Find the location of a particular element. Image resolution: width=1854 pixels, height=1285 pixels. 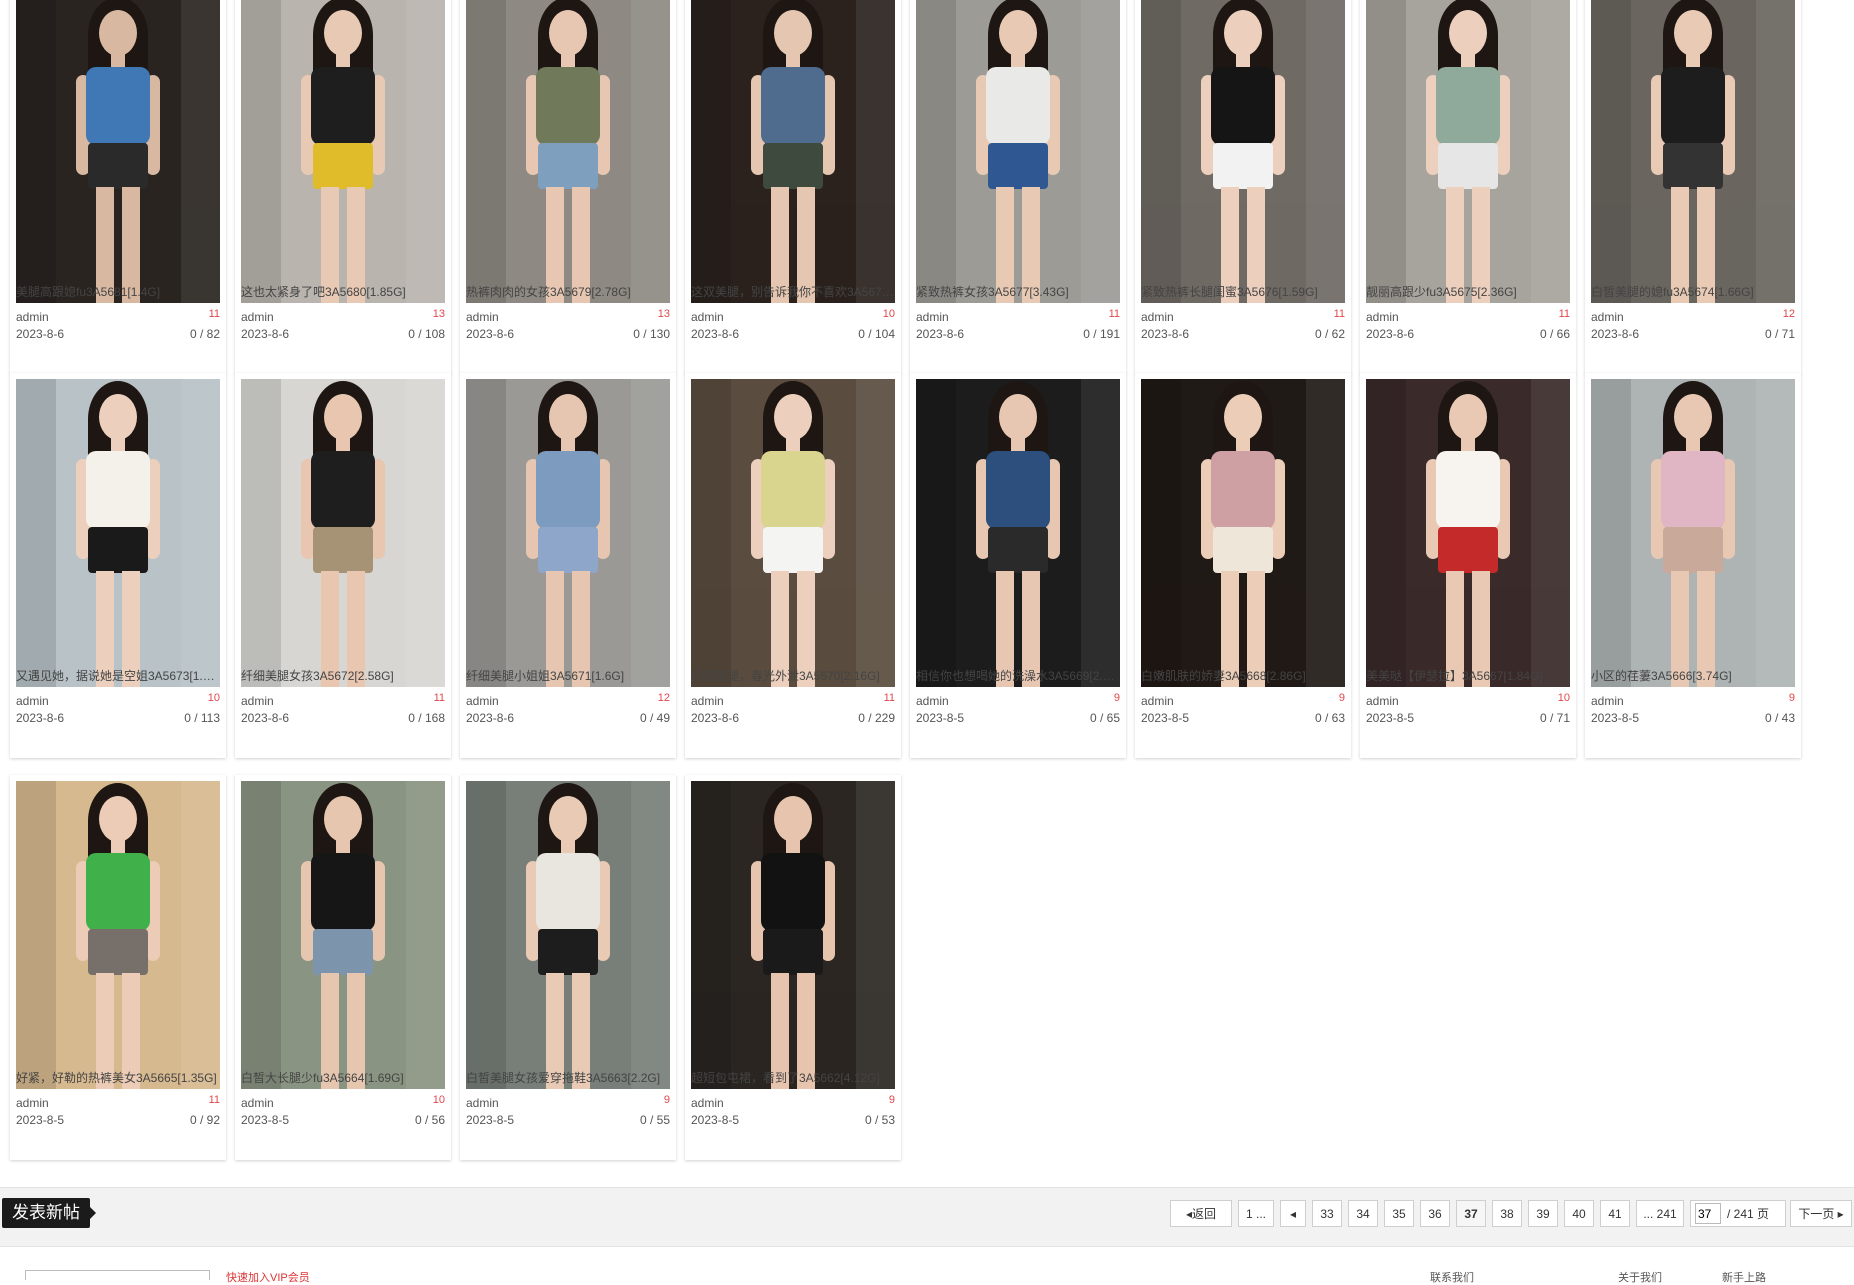

page-38: 38 is located at coordinates (1507, 1213).